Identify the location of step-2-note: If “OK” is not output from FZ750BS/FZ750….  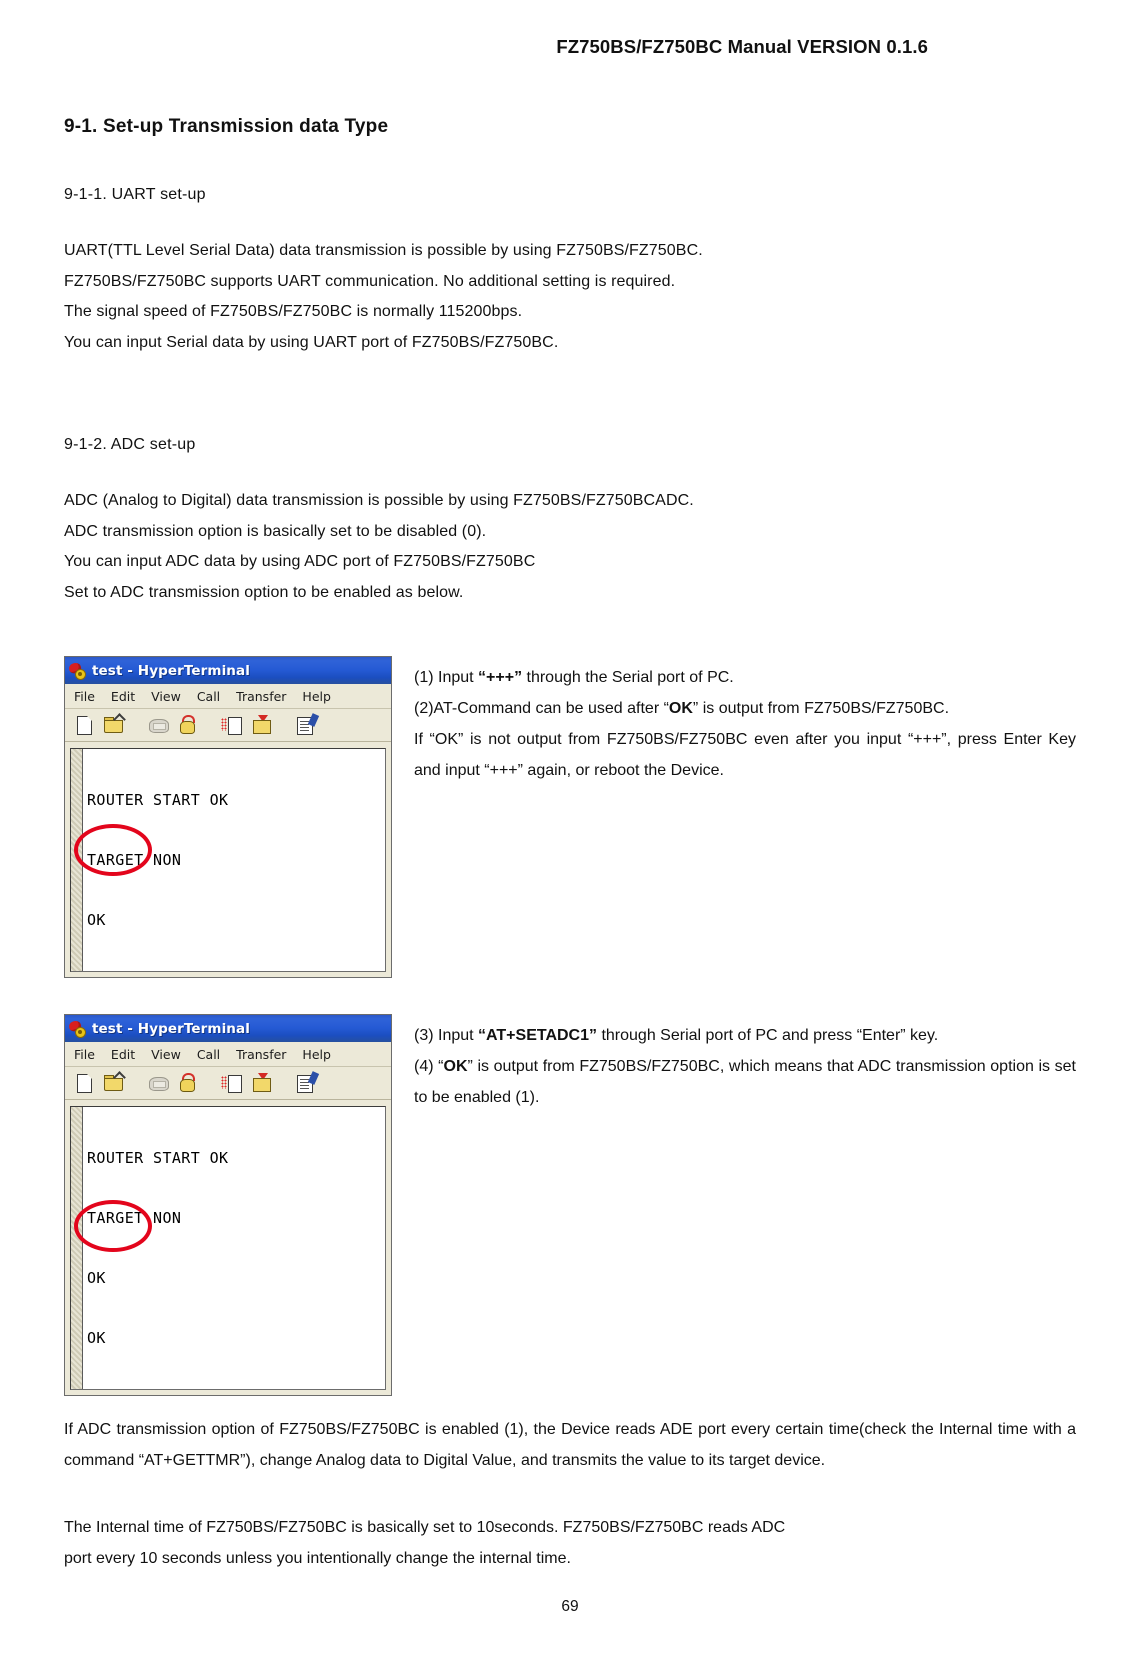
(745, 755).